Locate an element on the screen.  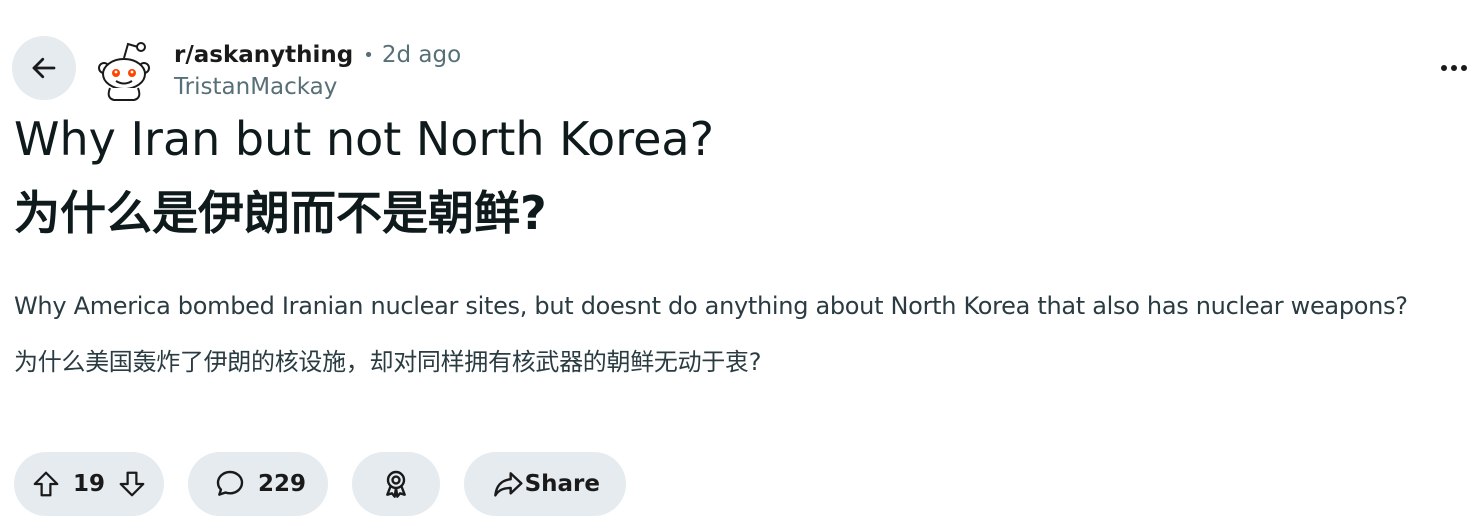
post-author: TristanMackay is located at coordinates (255, 87).